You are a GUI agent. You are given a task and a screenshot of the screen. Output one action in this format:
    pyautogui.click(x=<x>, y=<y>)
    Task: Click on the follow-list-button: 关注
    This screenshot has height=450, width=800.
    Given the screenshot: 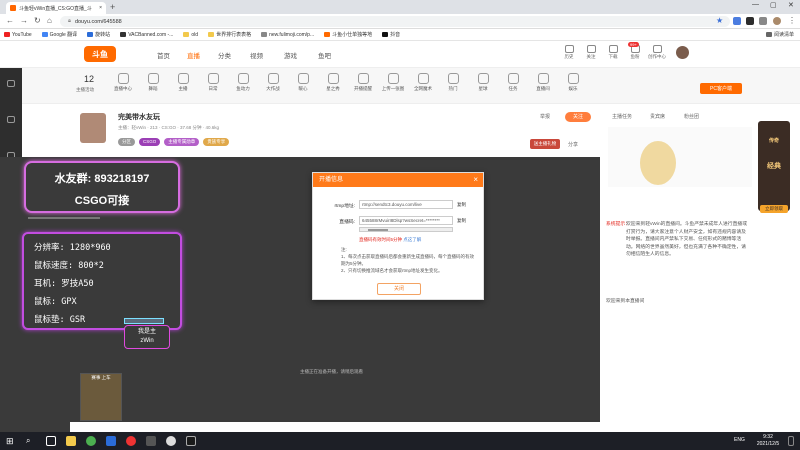 What is the action you would take?
    pyautogui.click(x=591, y=52)
    